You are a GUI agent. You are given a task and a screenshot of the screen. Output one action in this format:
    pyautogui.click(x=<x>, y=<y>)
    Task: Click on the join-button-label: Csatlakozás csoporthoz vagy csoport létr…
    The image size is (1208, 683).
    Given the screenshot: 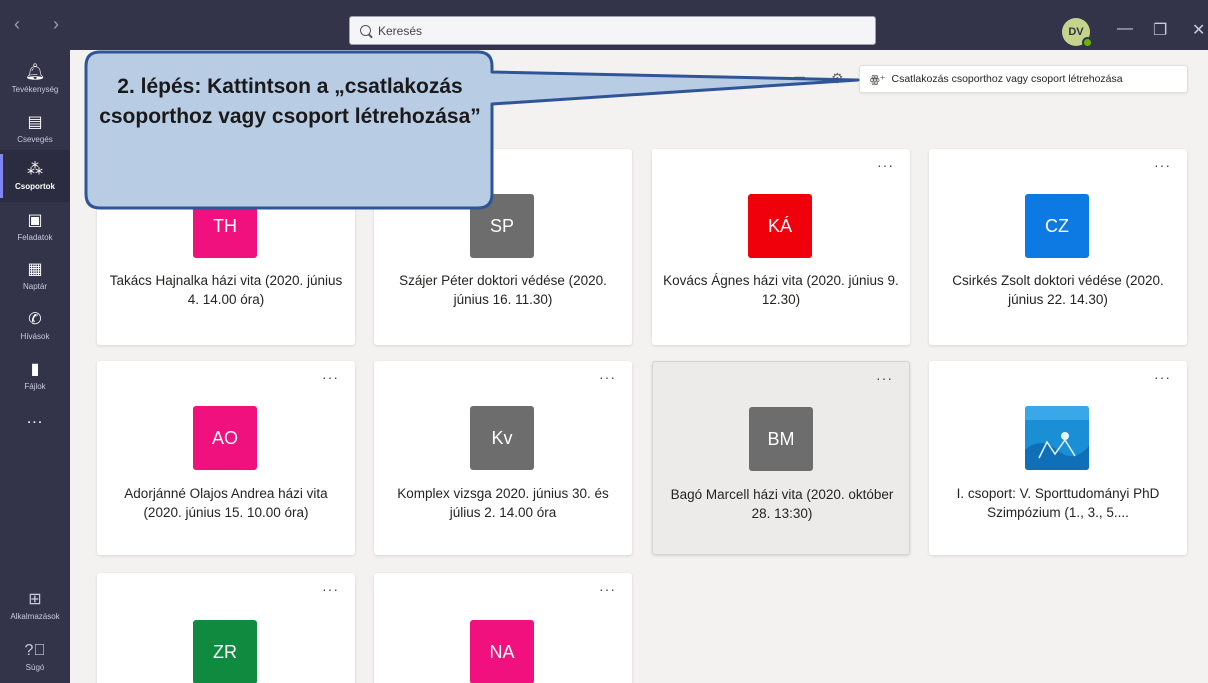 What is the action you would take?
    pyautogui.click(x=1007, y=79)
    